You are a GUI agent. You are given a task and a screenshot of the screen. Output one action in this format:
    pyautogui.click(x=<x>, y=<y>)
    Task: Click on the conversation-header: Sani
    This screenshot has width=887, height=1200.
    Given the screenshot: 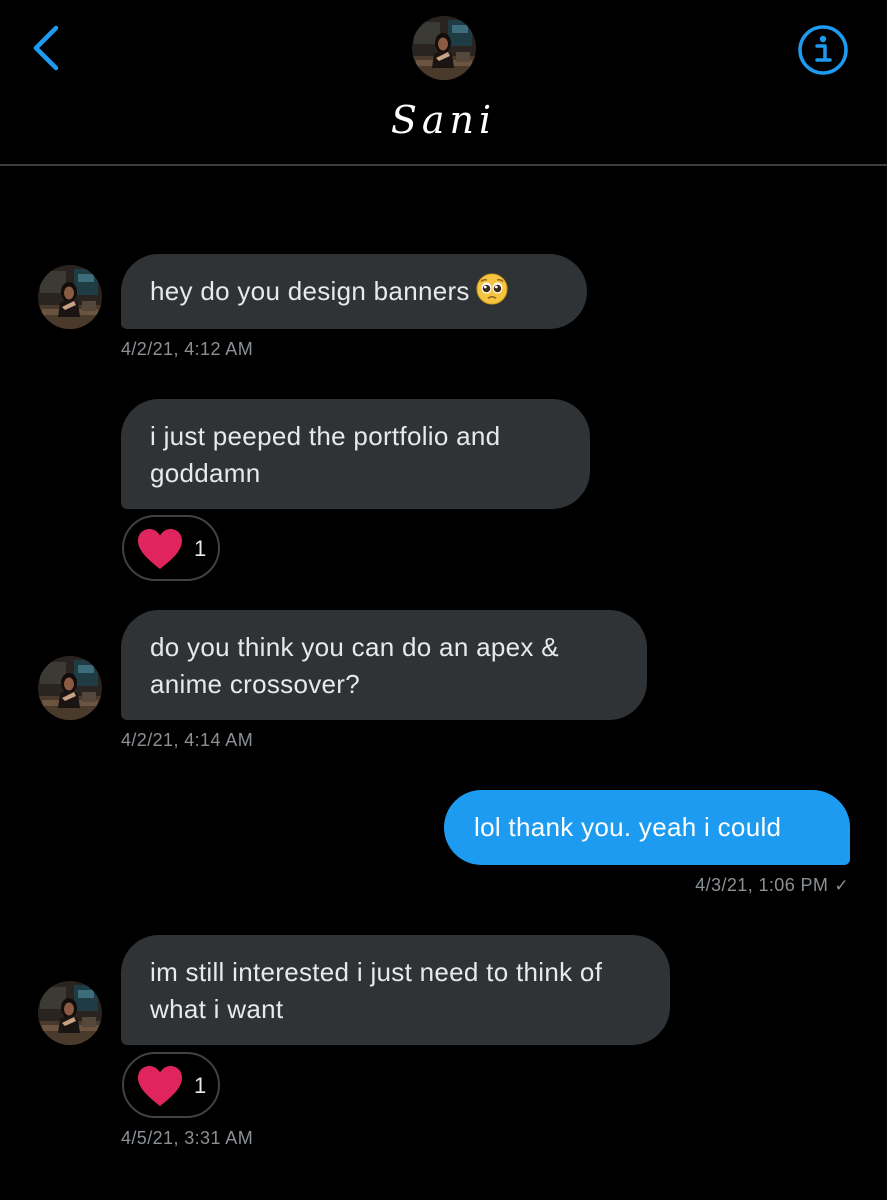 What is the action you would take?
    pyautogui.click(x=443, y=83)
    